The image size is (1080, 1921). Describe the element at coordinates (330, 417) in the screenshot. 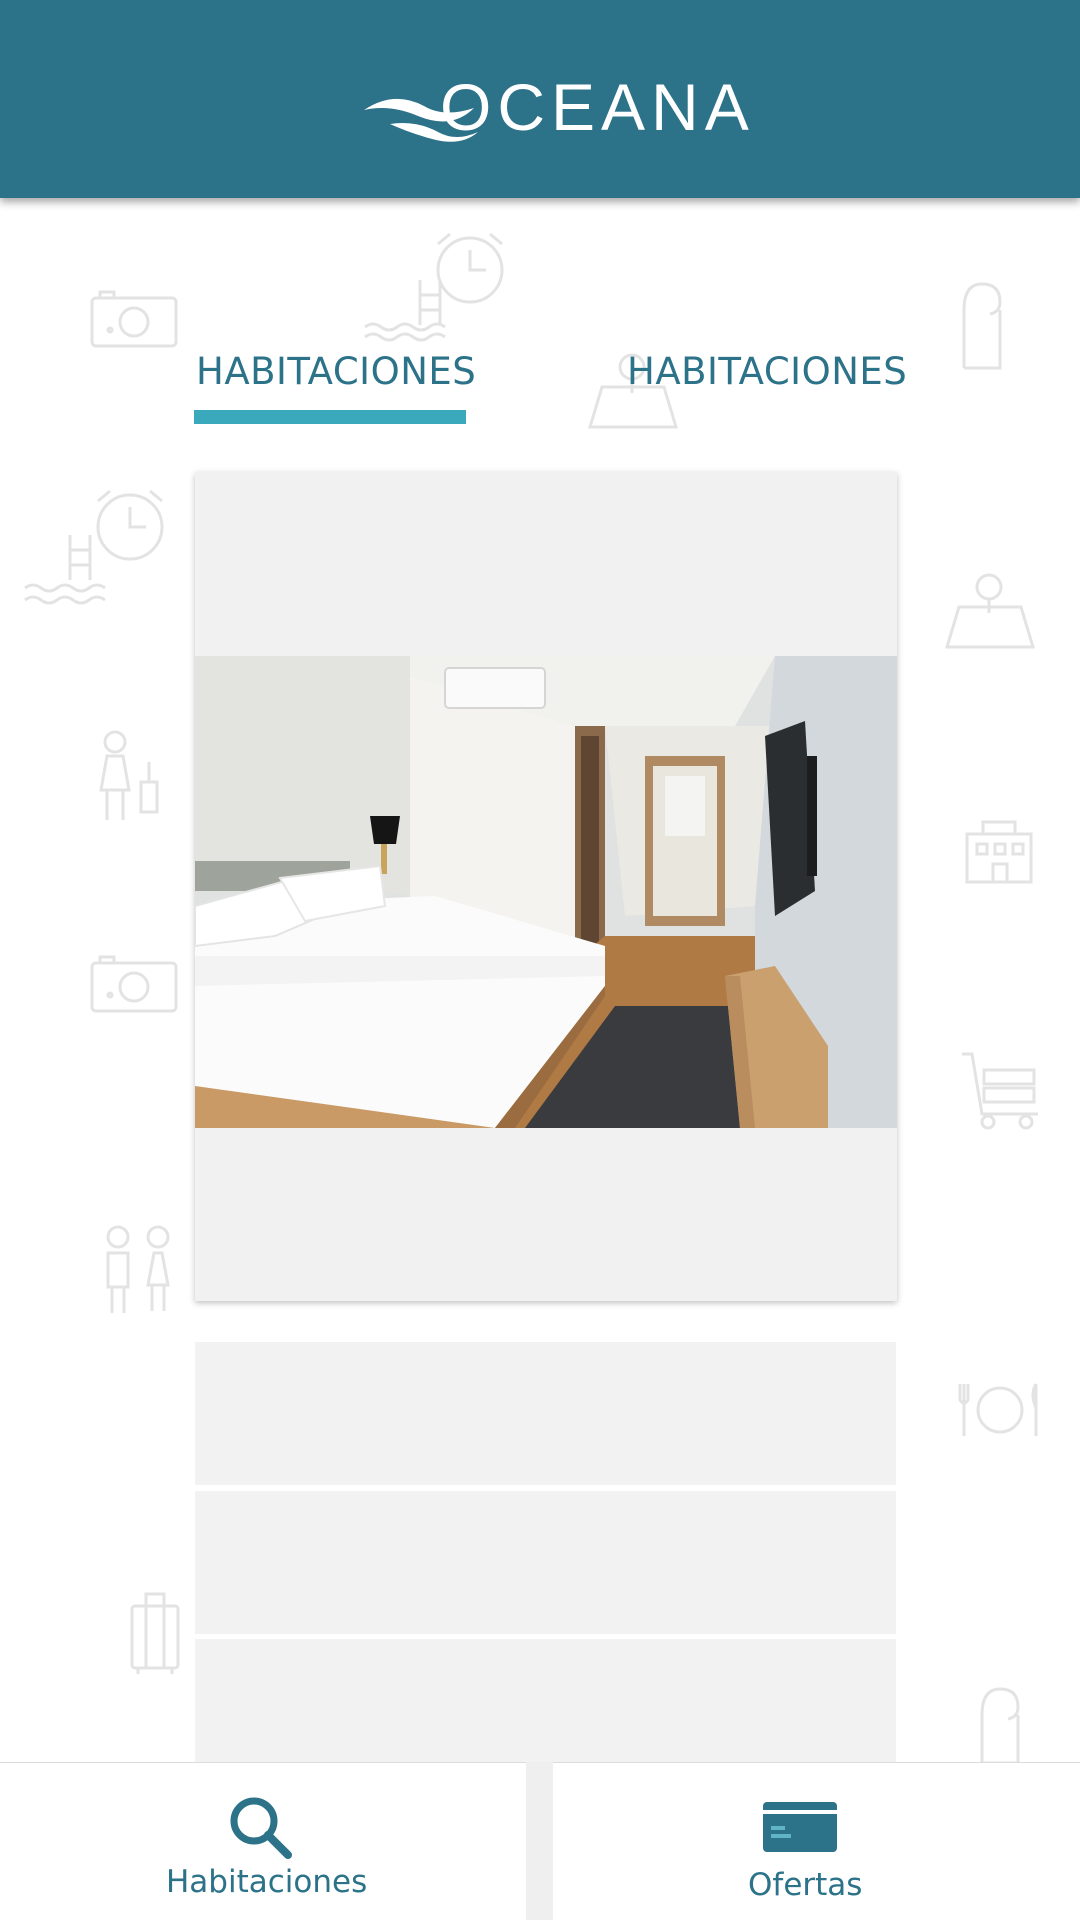

I see `tab-selected-indicator` at that location.